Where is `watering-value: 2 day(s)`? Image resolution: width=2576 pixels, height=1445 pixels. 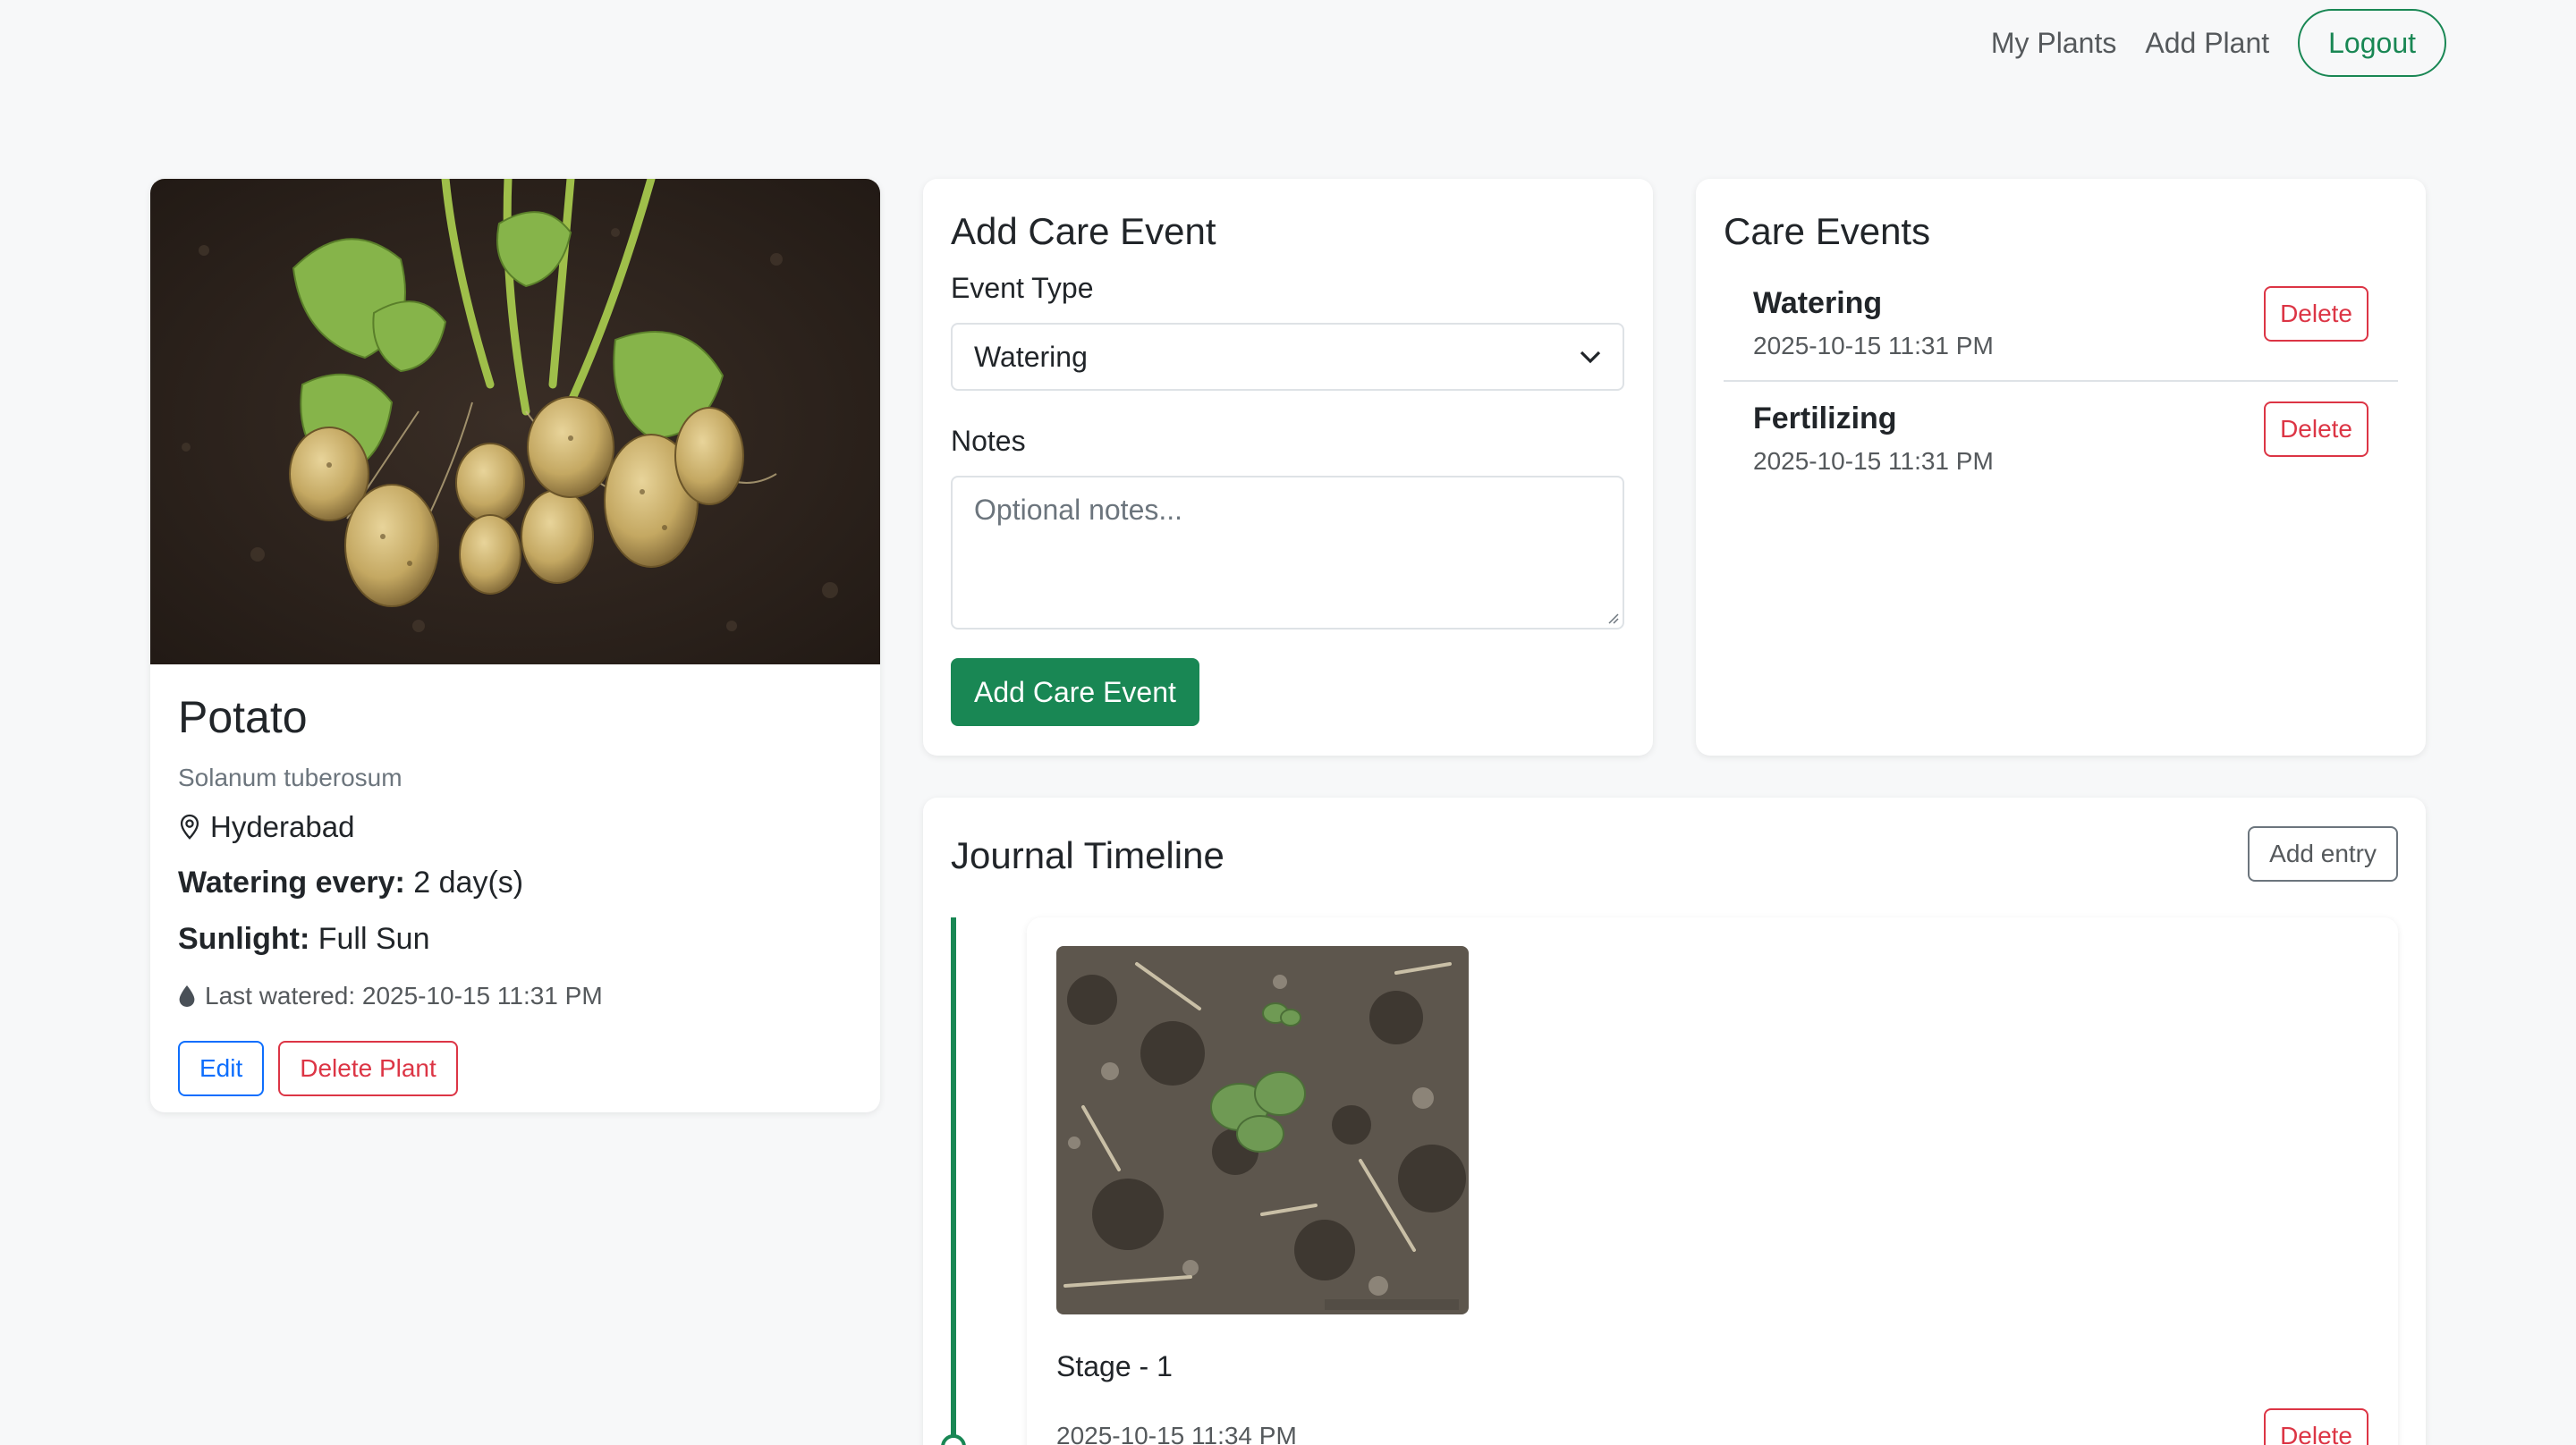 watering-value: 2 day(s) is located at coordinates (468, 883).